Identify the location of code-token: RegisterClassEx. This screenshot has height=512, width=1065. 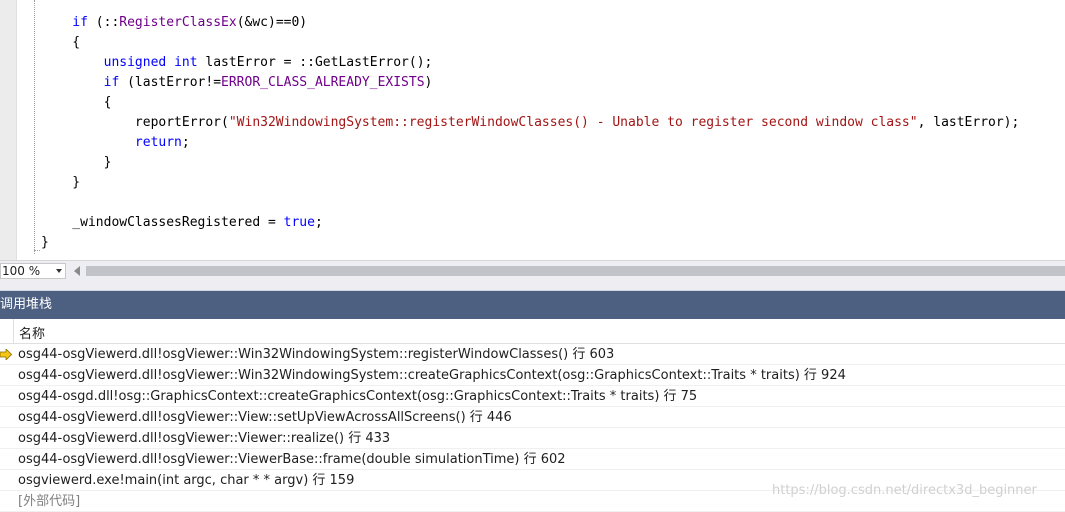
(178, 22).